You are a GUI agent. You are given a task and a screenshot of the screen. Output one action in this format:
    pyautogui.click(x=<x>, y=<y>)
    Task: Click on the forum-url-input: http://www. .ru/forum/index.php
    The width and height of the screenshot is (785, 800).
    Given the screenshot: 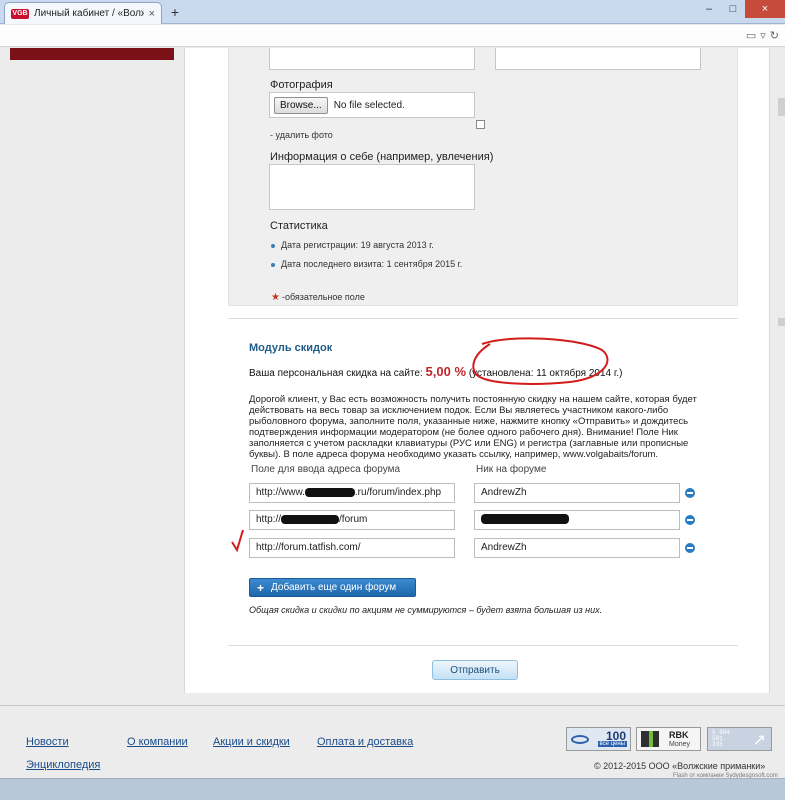 What is the action you would take?
    pyautogui.click(x=352, y=493)
    